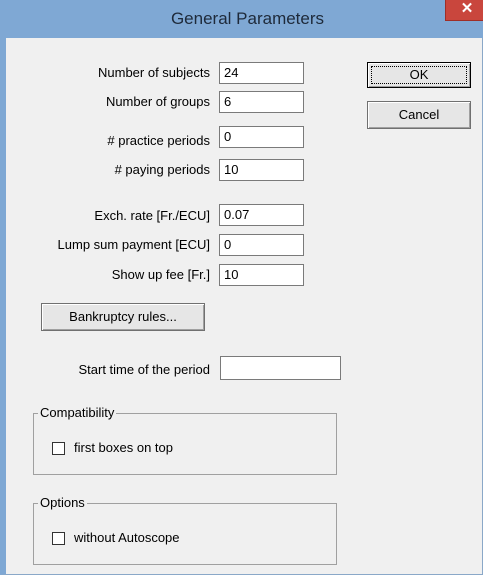 This screenshot has width=483, height=575. What do you see at coordinates (467, 8) in the screenshot?
I see `close-icon: ✕` at bounding box center [467, 8].